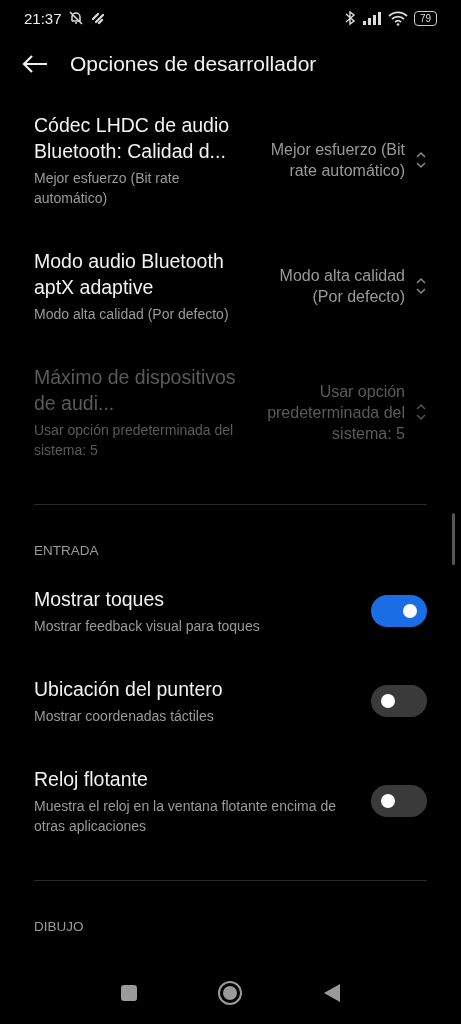  What do you see at coordinates (132, 314) in the screenshot?
I see `setting-summary: Modo alta calidad (Por defecto)` at bounding box center [132, 314].